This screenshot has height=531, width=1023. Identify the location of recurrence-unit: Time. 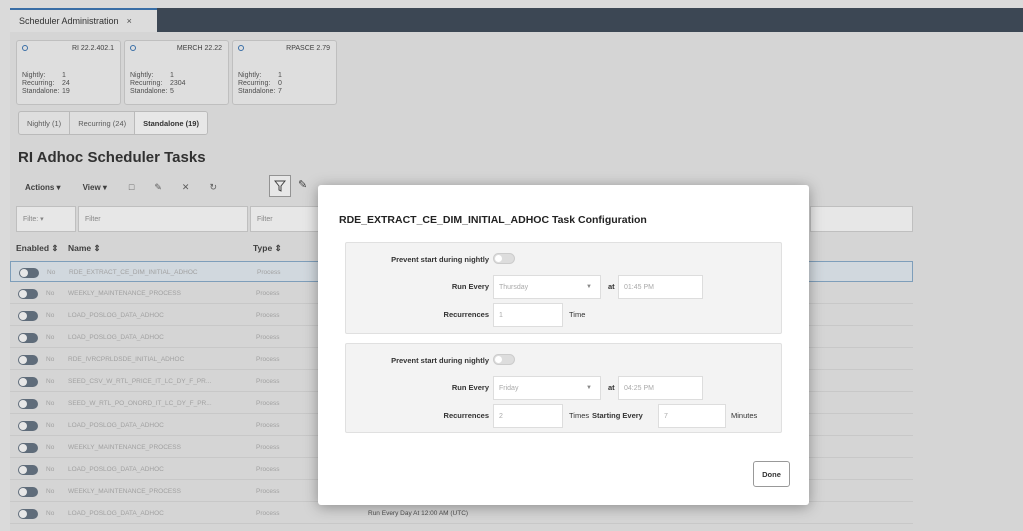
(577, 314).